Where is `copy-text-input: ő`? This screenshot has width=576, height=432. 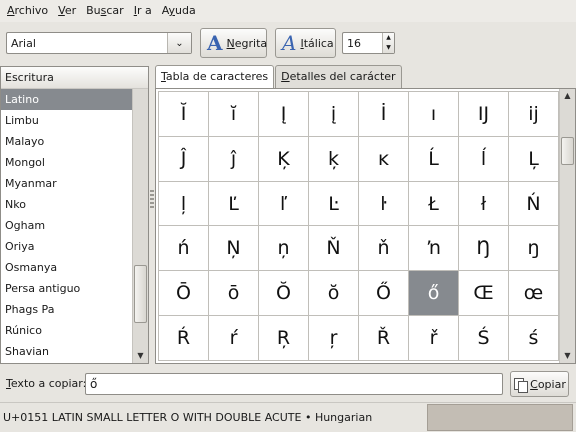 copy-text-input: ő is located at coordinates (294, 384).